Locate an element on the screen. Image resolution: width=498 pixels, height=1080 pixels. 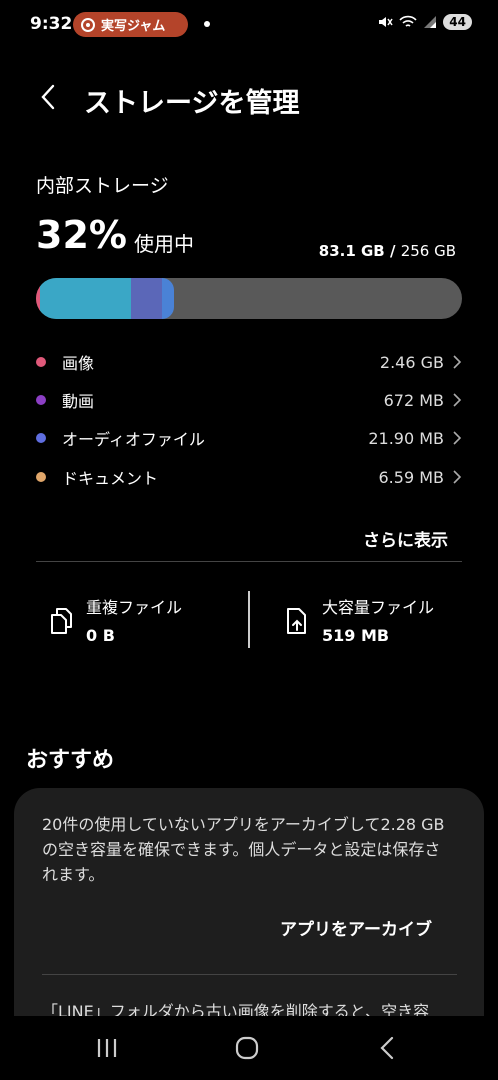
section-divider is located at coordinates (249, 561).